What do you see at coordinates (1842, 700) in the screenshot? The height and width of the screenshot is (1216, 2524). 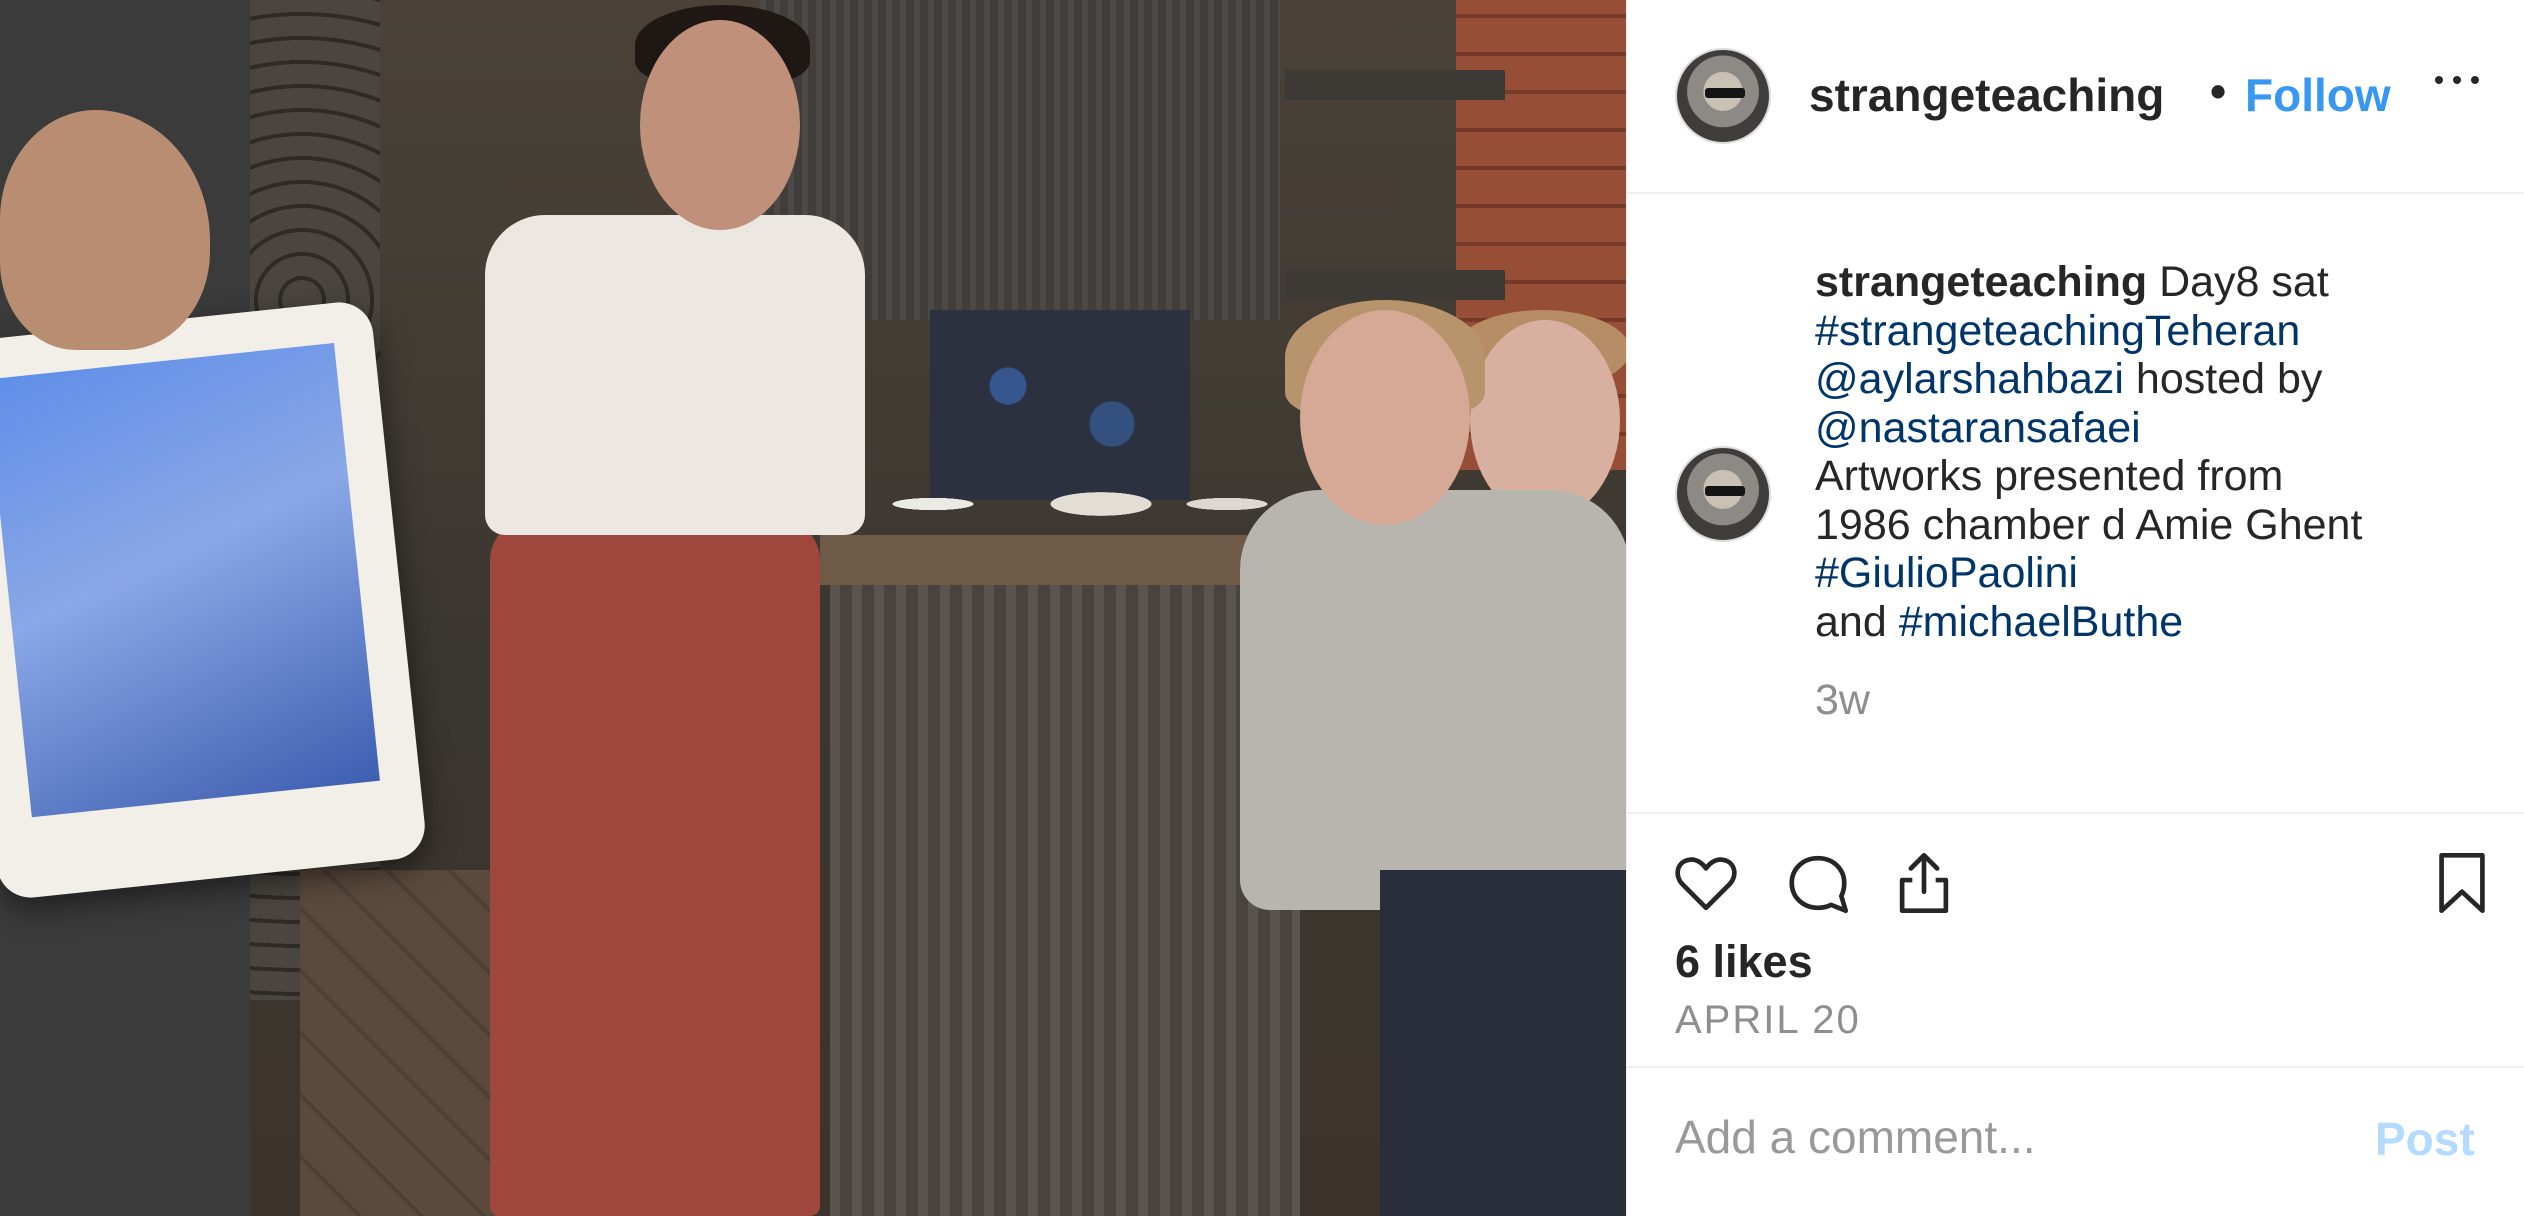 I see `caption-timestamp: 3w` at bounding box center [1842, 700].